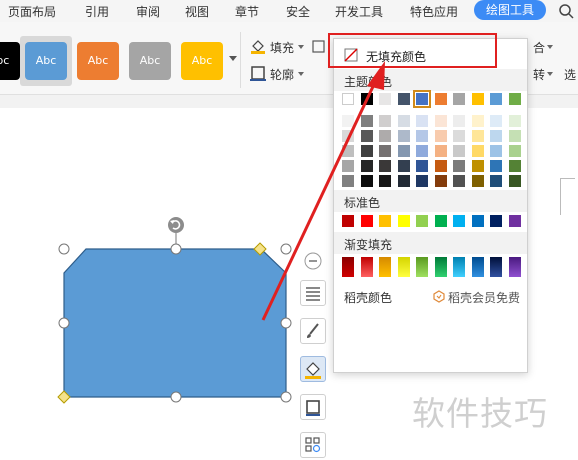 The image size is (578, 460). Describe the element at coordinates (286, 249) in the screenshot. I see `resize-handle-top-right` at that location.